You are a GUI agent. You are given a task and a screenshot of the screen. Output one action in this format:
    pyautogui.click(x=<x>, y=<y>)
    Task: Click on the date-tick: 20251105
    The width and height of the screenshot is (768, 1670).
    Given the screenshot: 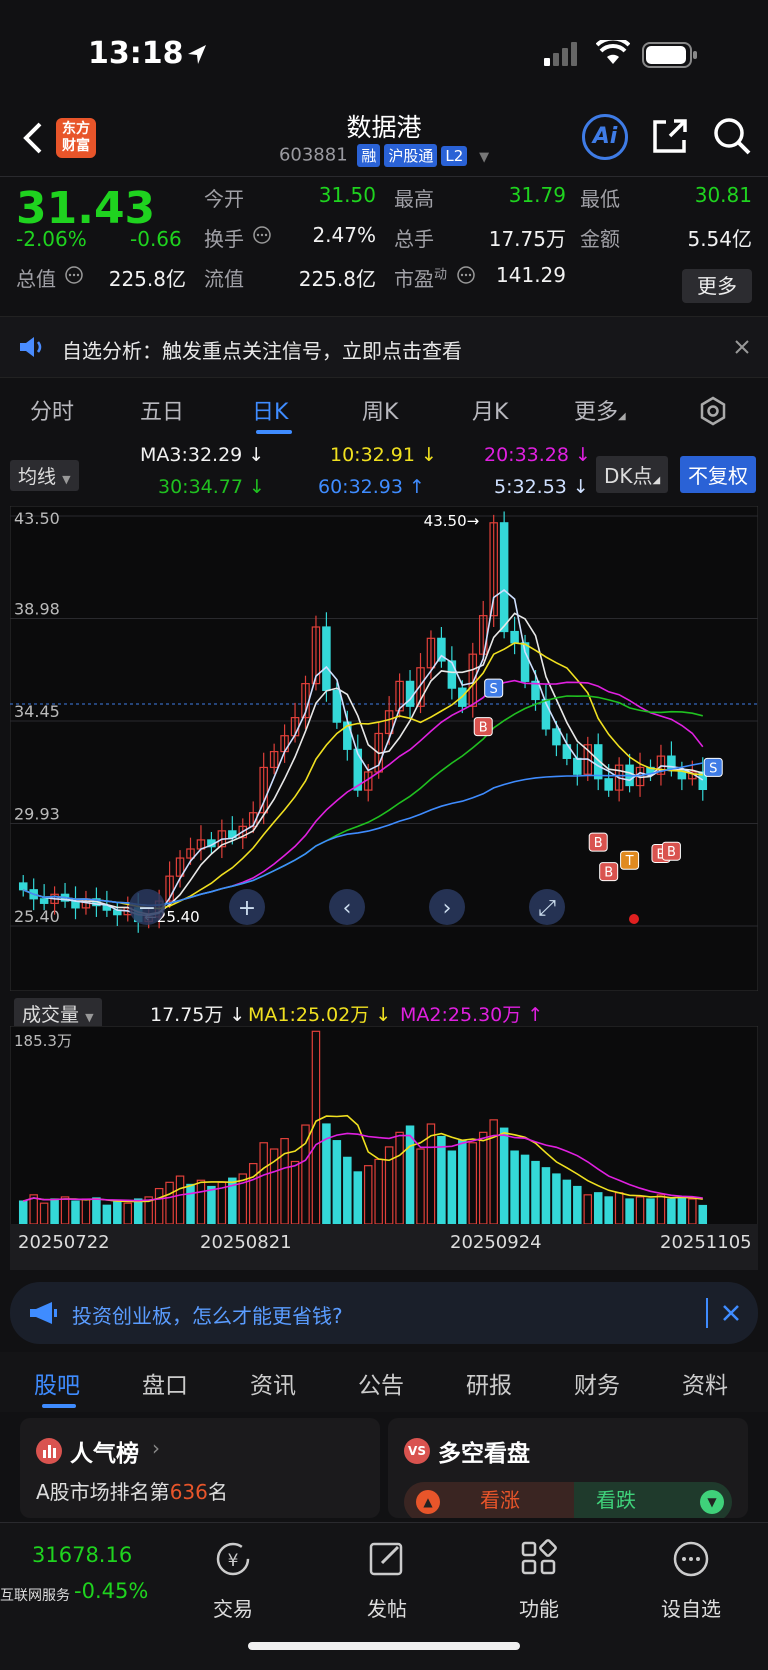 What is the action you would take?
    pyautogui.click(x=706, y=1242)
    